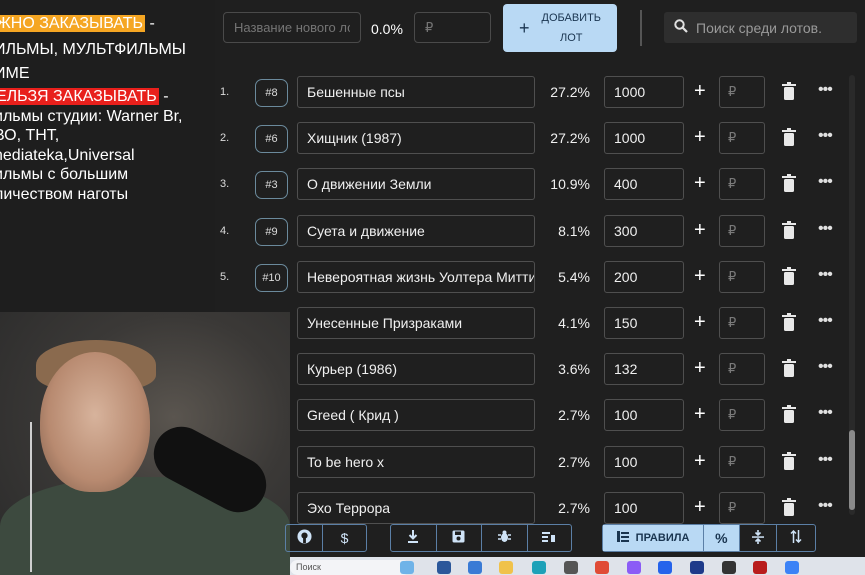 This screenshot has width=865, height=575. I want to click on edge-icon, so click(539, 567).